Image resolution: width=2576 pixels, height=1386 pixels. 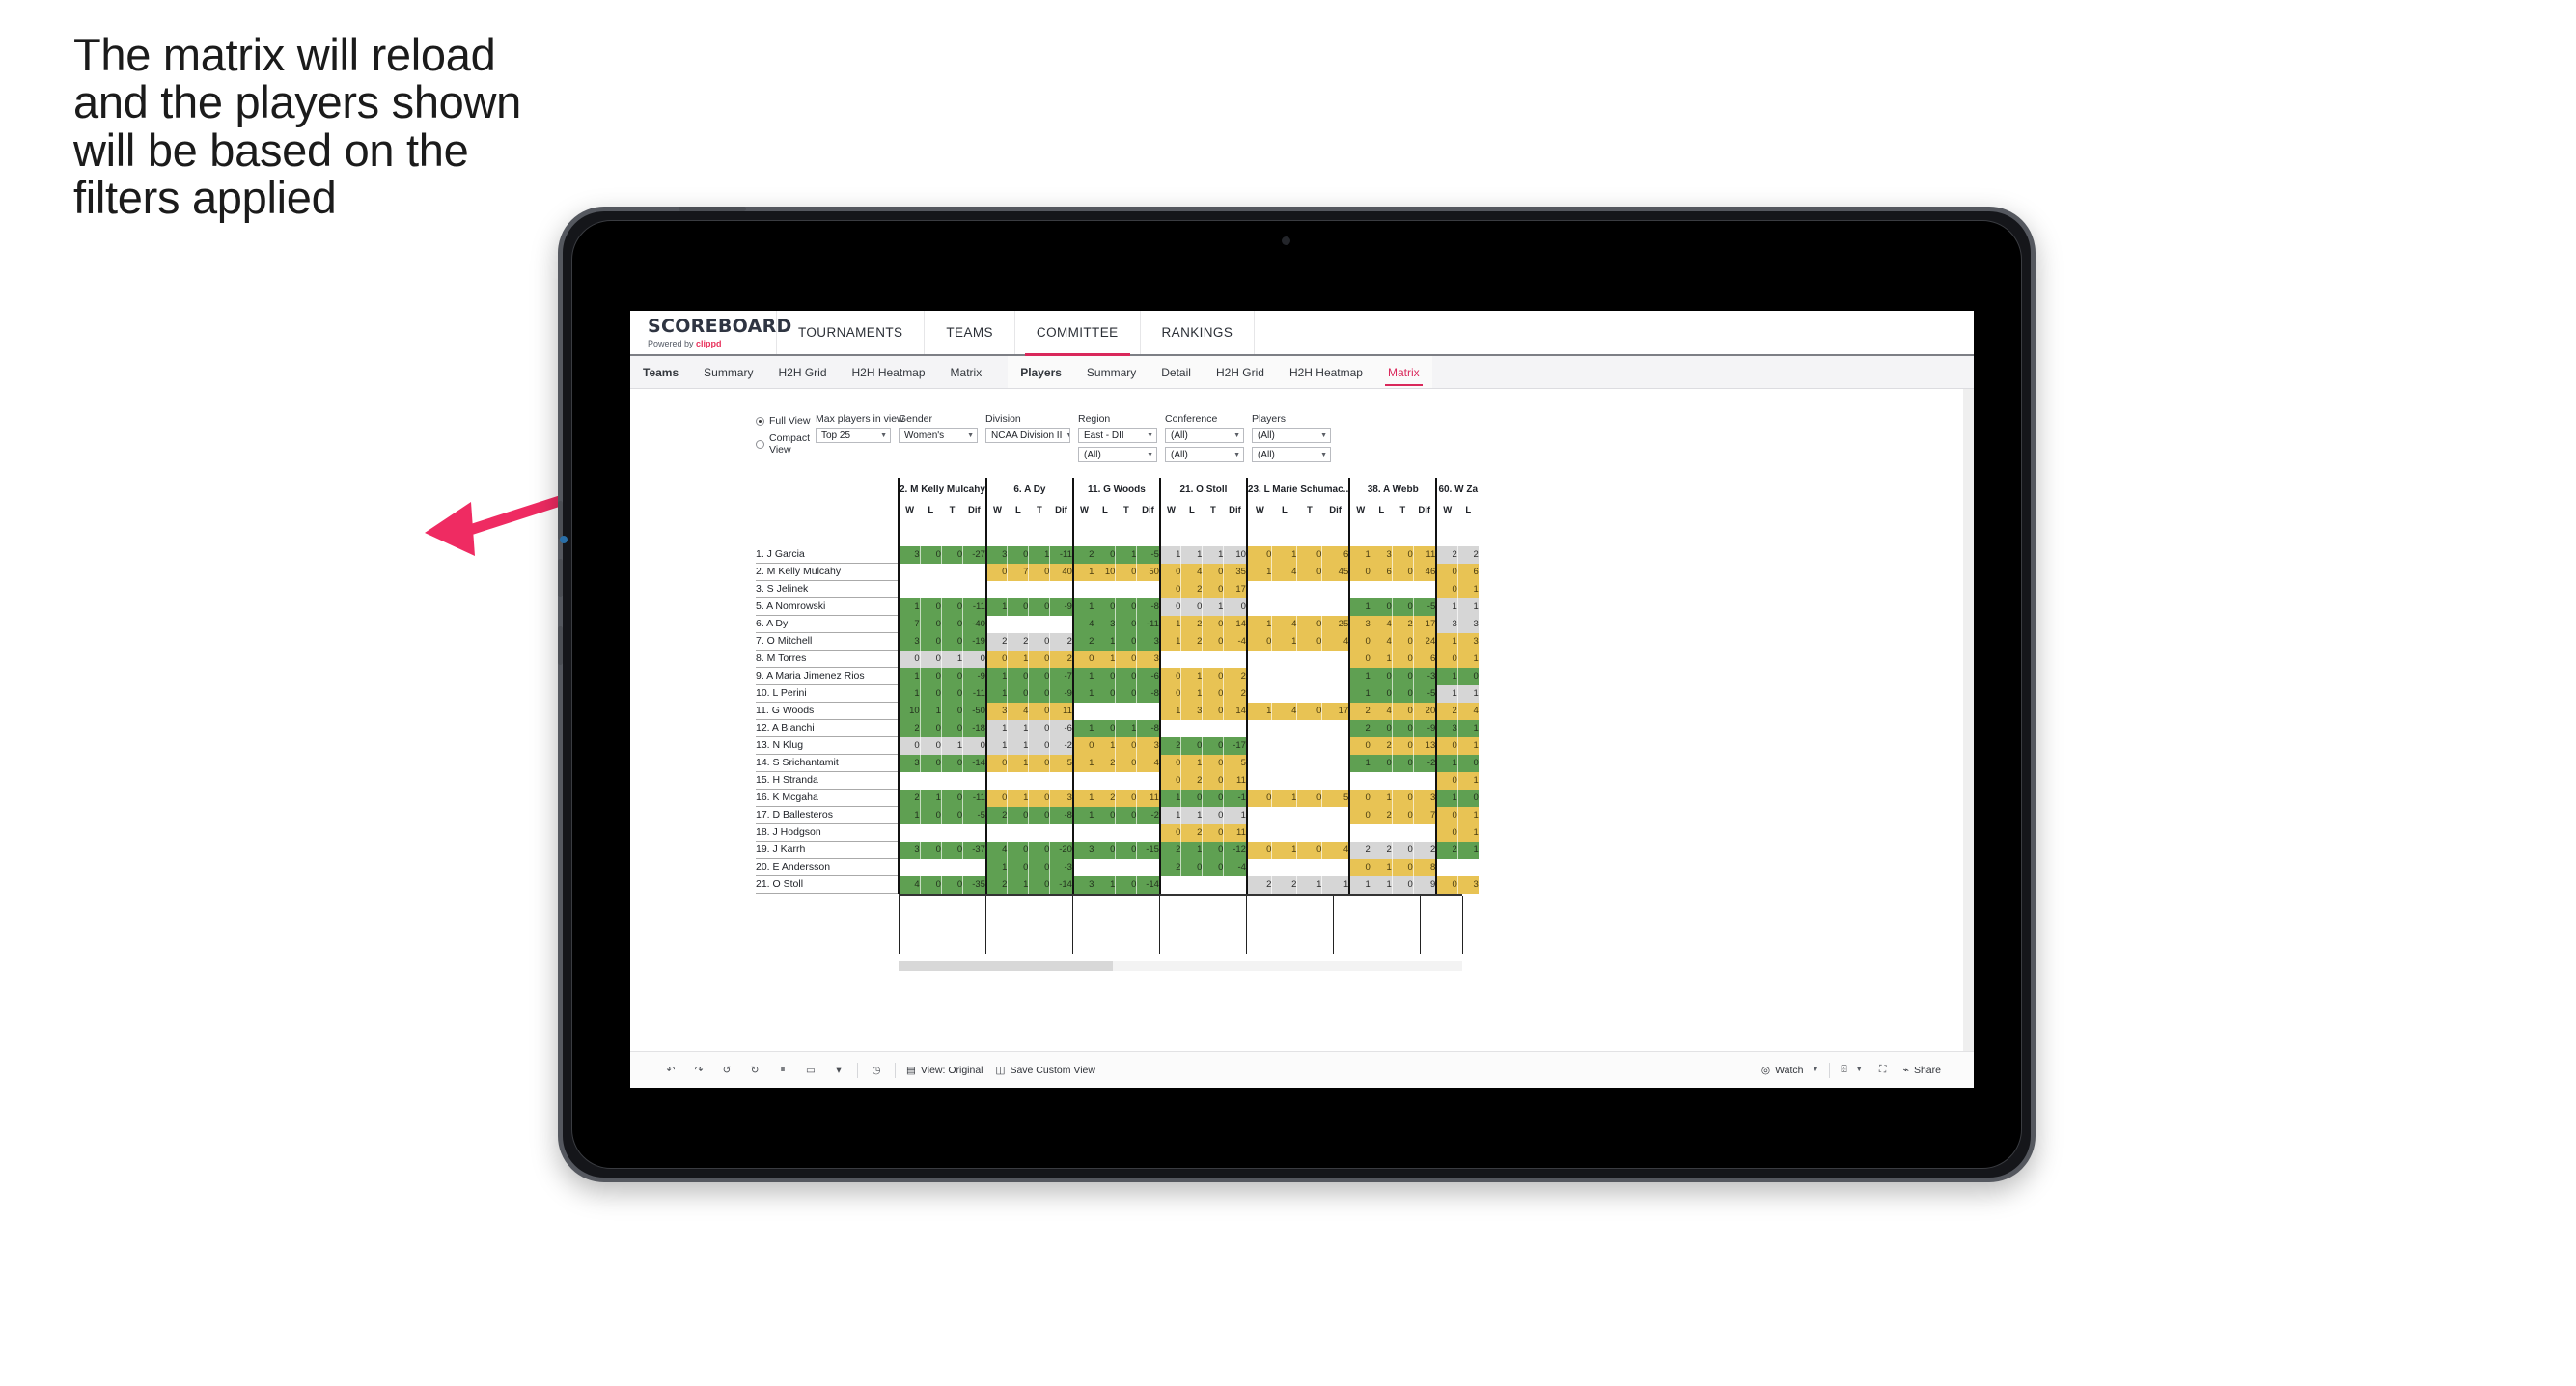 I want to click on matrix-row-label: 9. A Maria Jimenez Rios, so click(x=828, y=676).